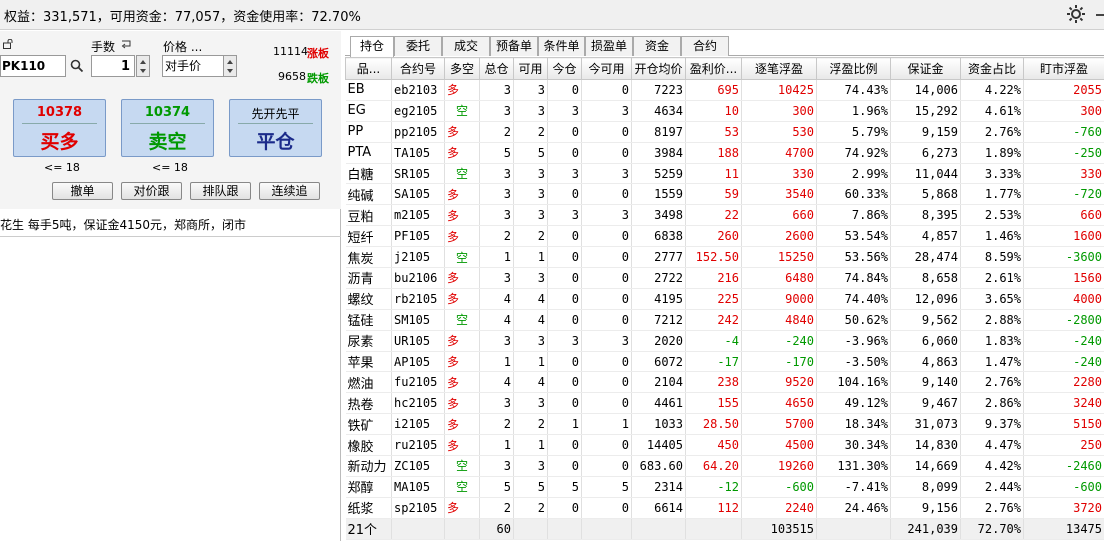 Image resolution: width=1104 pixels, height=541 pixels. I want to click on cell-avail: 1, so click(530, 445).